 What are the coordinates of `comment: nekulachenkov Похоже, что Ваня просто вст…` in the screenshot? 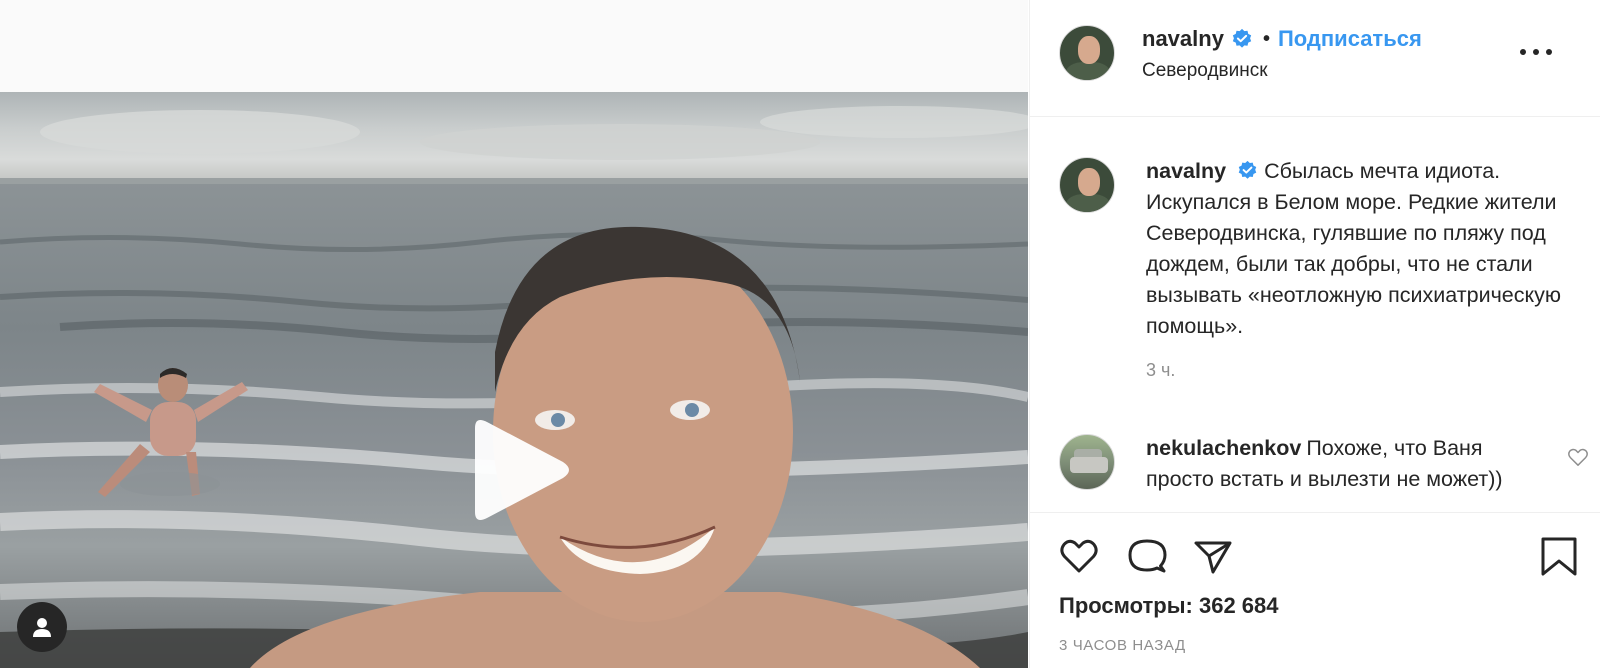 It's located at (1346, 464).